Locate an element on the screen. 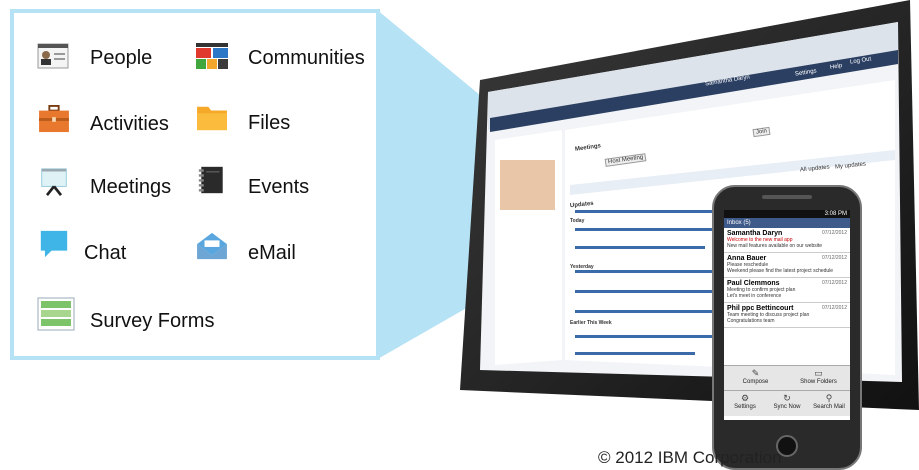  settings-button: ⚙ Settings is located at coordinates (745, 403).